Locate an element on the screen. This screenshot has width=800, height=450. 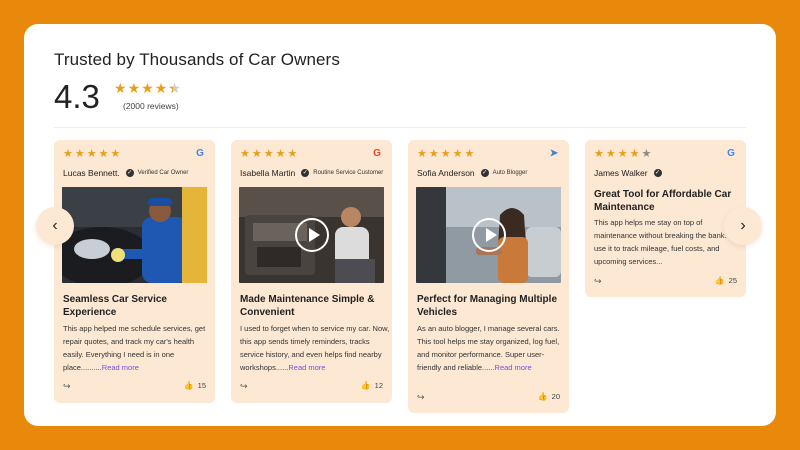
review-title: Perfect for Managing Multiple Vehicles is located at coordinates (487, 306).